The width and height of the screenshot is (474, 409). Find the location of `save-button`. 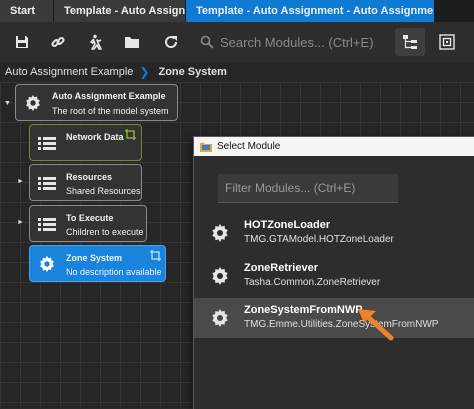

save-button is located at coordinates (22, 42).